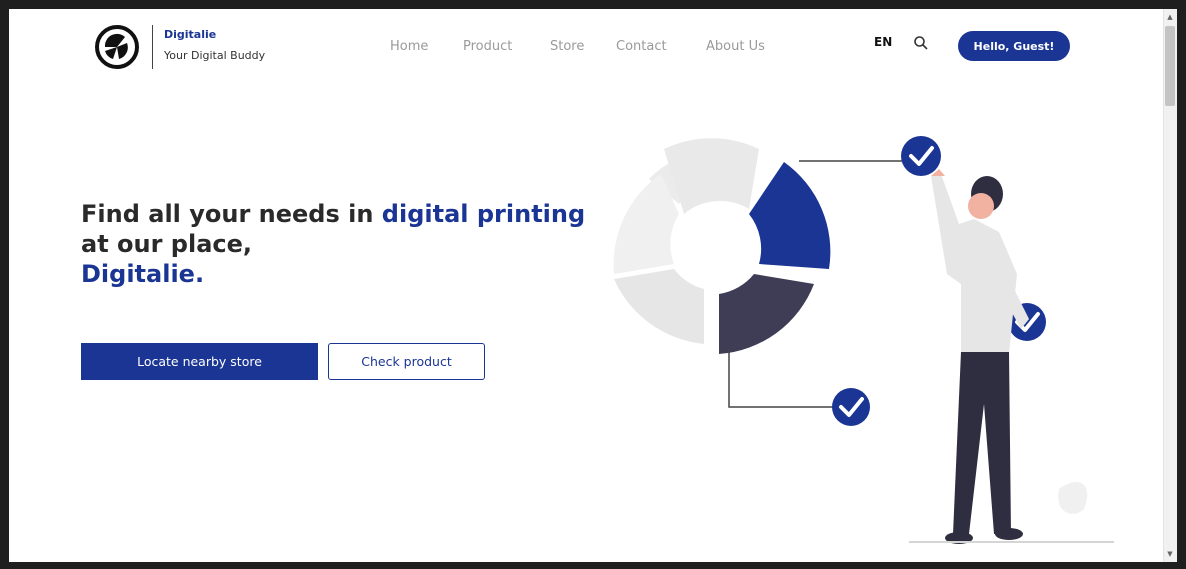  What do you see at coordinates (1170, 285) in the screenshot?
I see `vertical-scrollbar: ▲ ▼` at bounding box center [1170, 285].